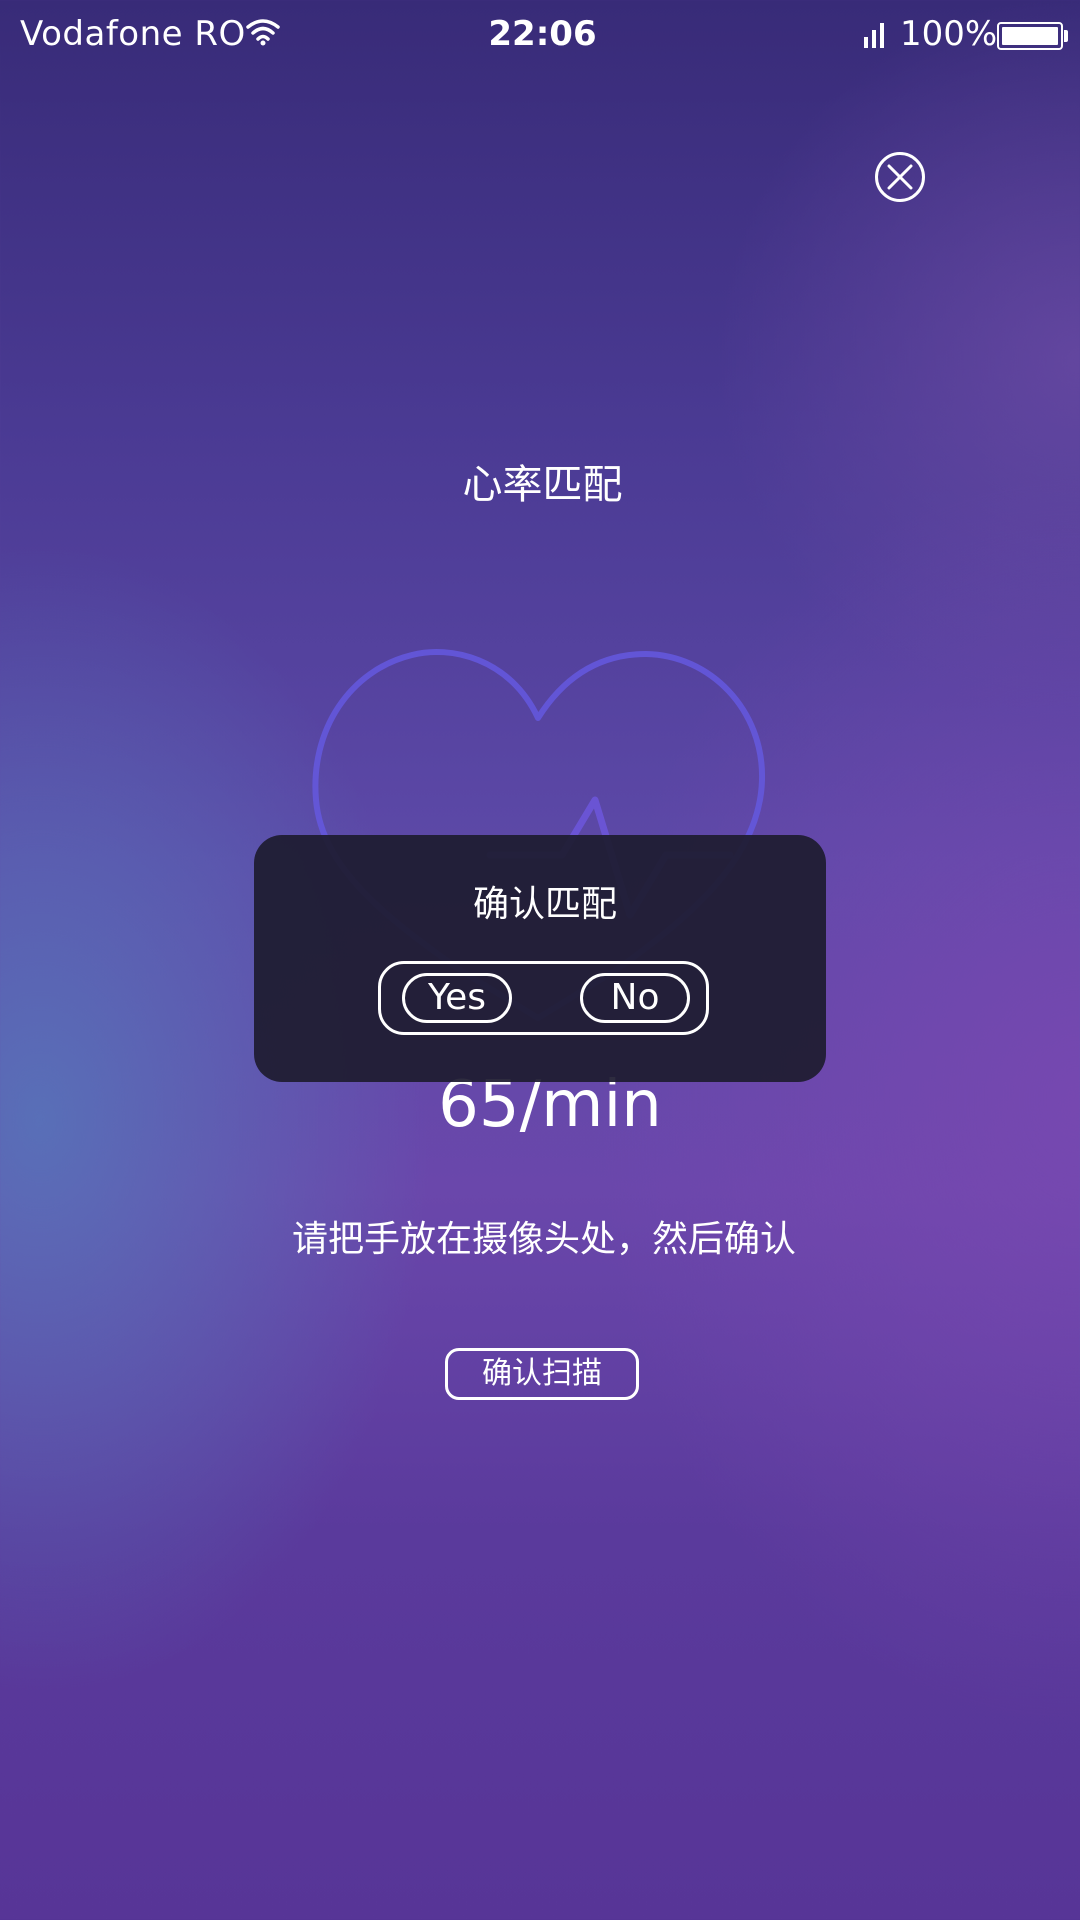 This screenshot has height=1920, width=1080. Describe the element at coordinates (543, 998) in the screenshot. I see `dialog-actions: Yes No` at that location.